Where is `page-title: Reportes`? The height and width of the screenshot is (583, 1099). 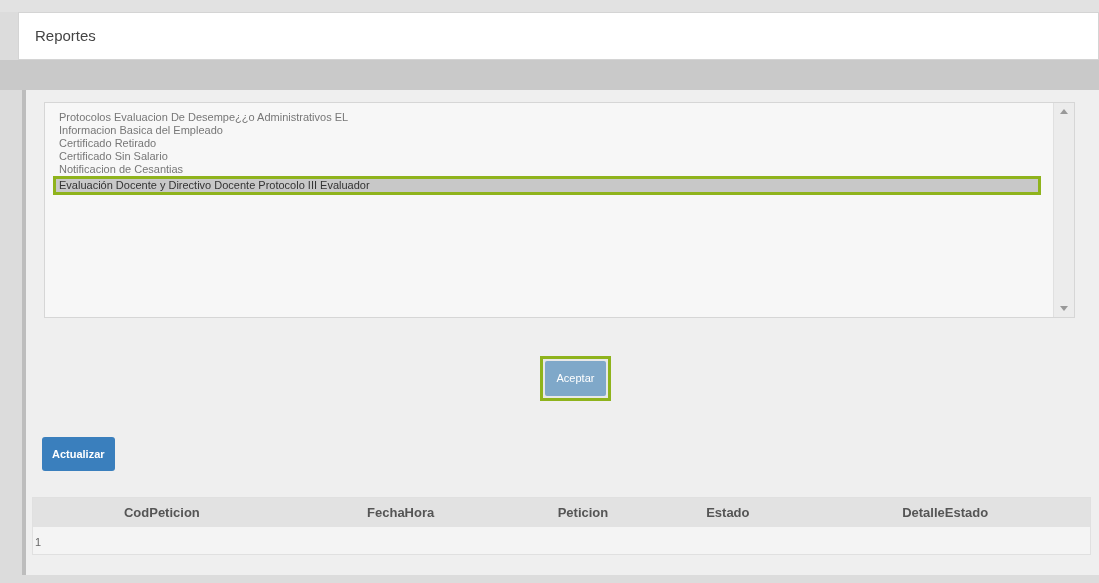 page-title: Reportes is located at coordinates (65, 35).